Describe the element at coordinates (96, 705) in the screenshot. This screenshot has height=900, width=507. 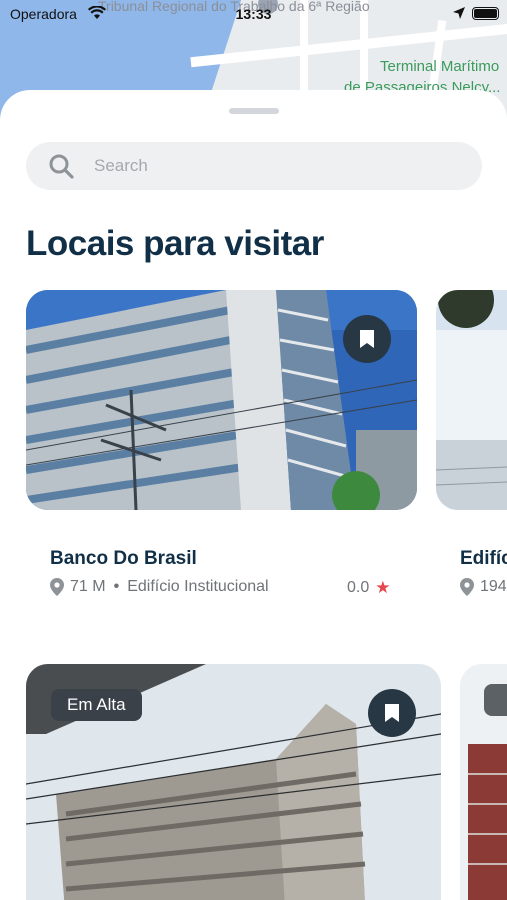
I see `trending-badge: Em Alta` at that location.